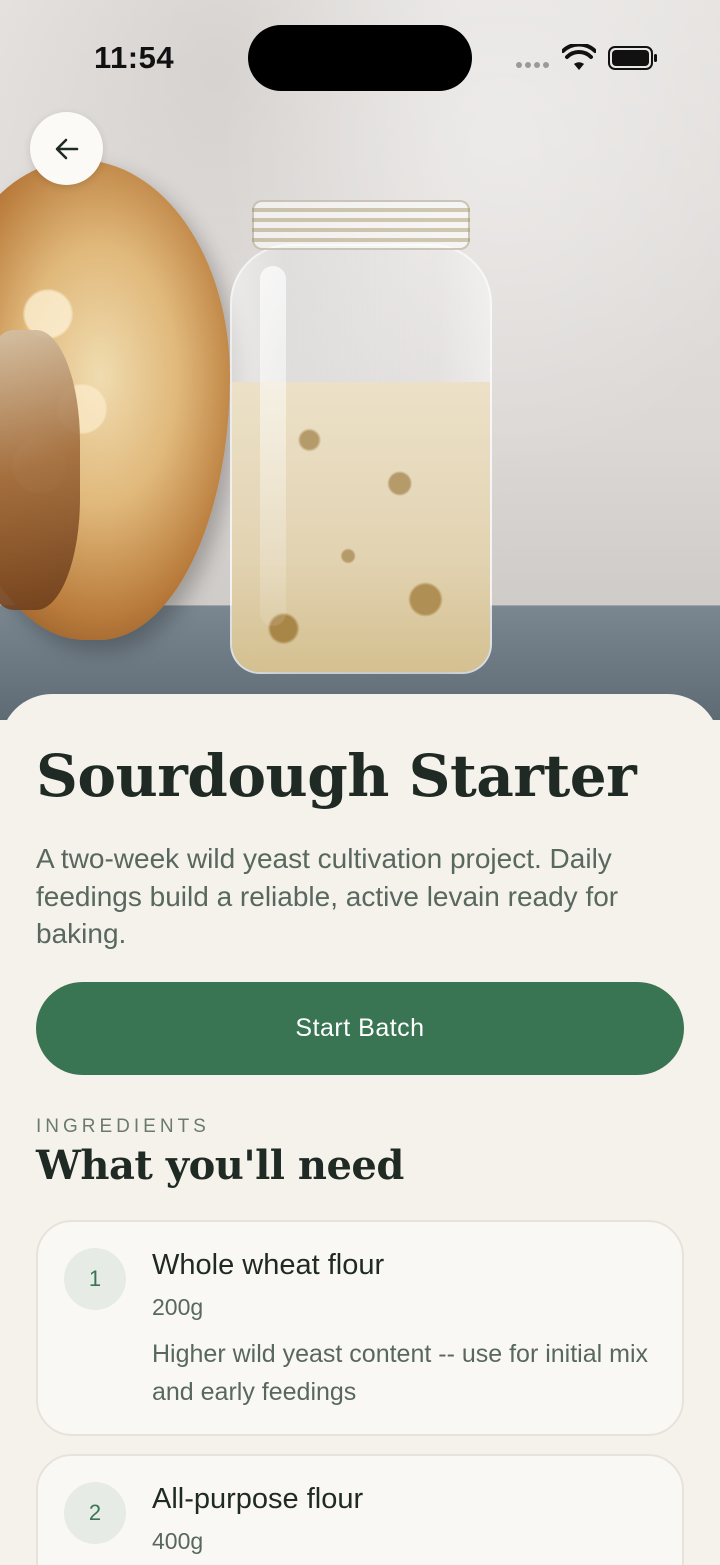 This screenshot has width=720, height=1565. Describe the element at coordinates (360, 58) in the screenshot. I see `dynamic-island` at that location.